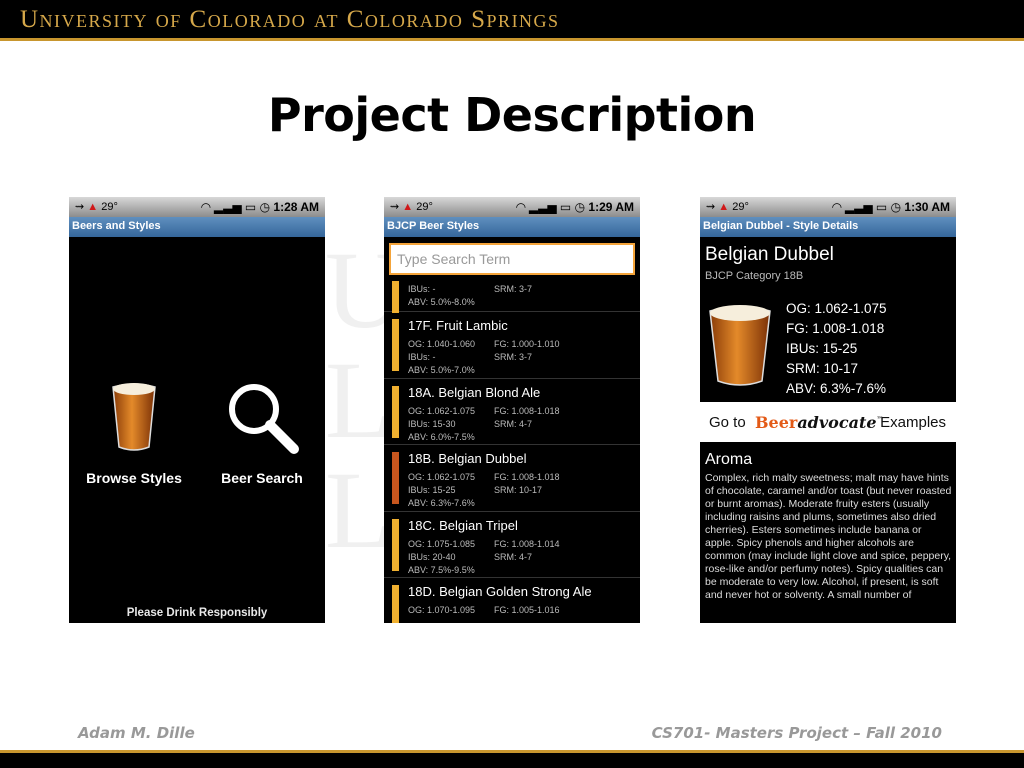  What do you see at coordinates (891, 207) in the screenshot?
I see `status-right: ◠ ▂▃▅ ▭ ◷ 1:30 AM` at bounding box center [891, 207].